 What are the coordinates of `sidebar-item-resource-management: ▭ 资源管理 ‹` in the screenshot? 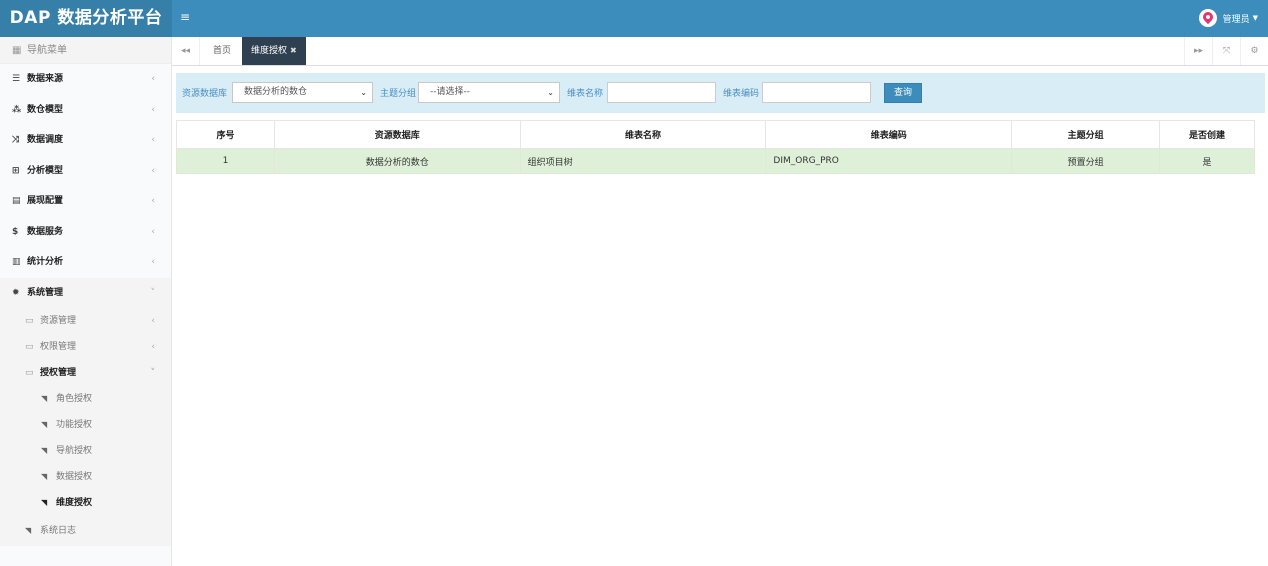 It's located at (85, 321).